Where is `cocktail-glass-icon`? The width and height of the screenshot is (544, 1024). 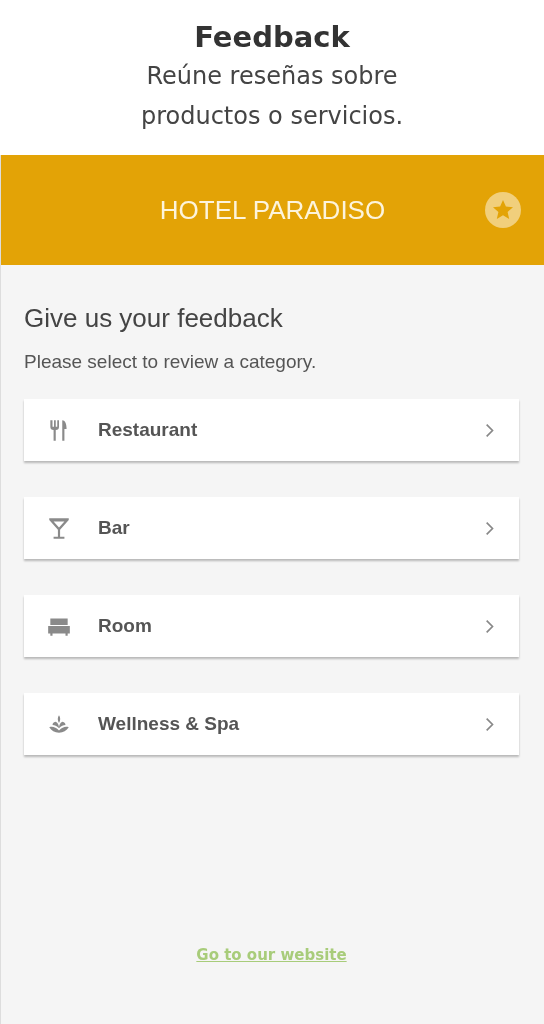 cocktail-glass-icon is located at coordinates (59, 528).